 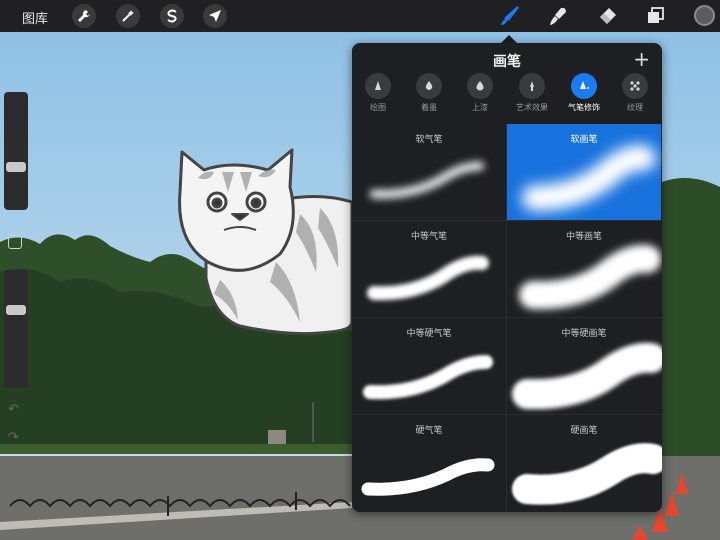 I want to click on opacity-knob, so click(x=16, y=310).